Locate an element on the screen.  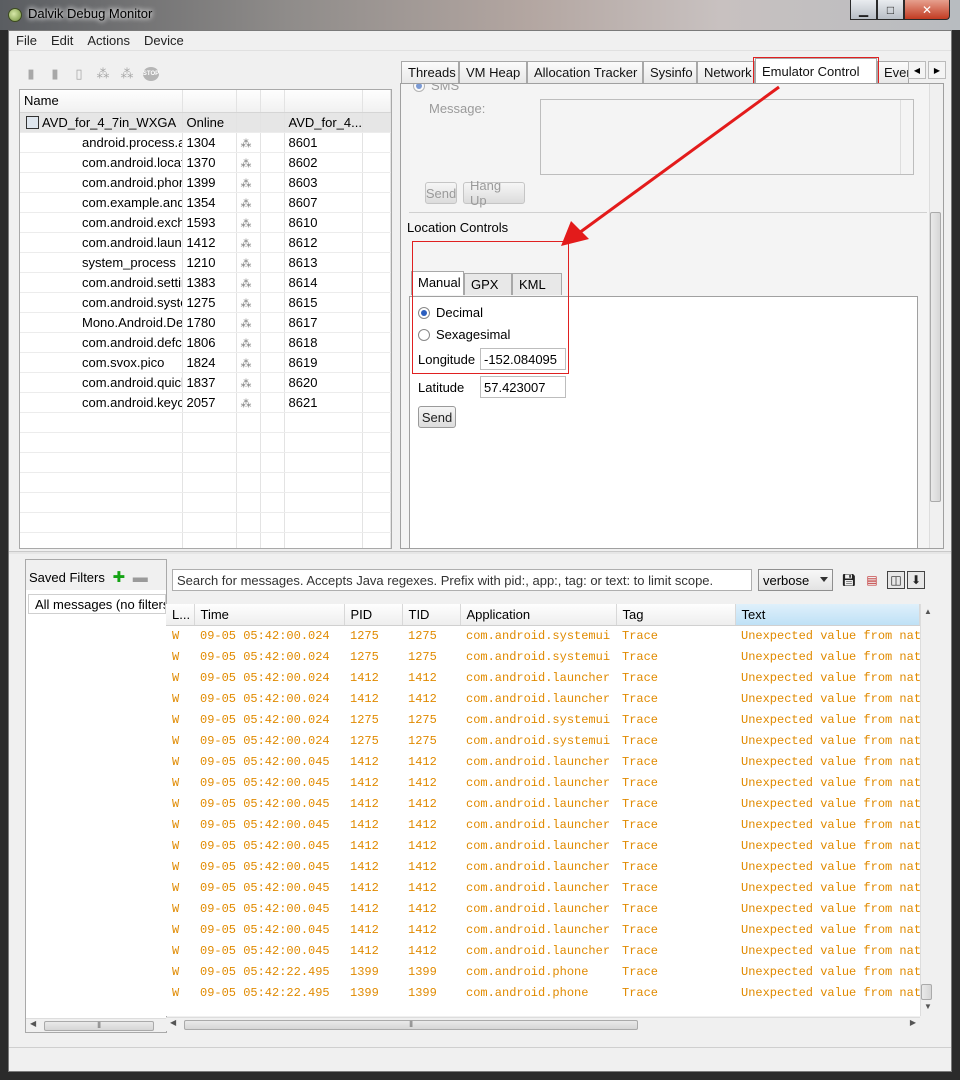
process-row: com.android.exchange1593⁂ 8610 is located at coordinates (205, 222).